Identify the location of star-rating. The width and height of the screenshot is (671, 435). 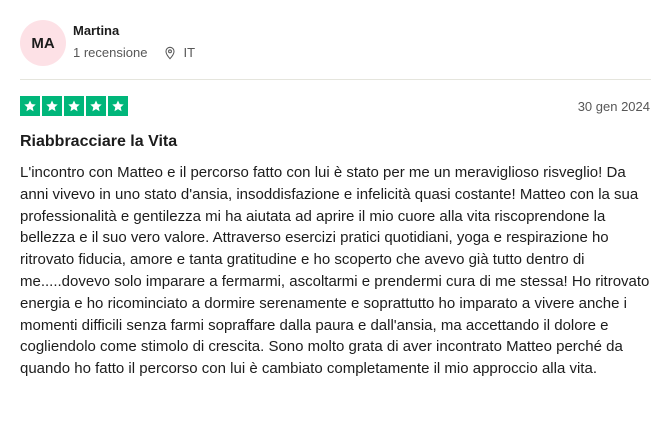
(74, 106).